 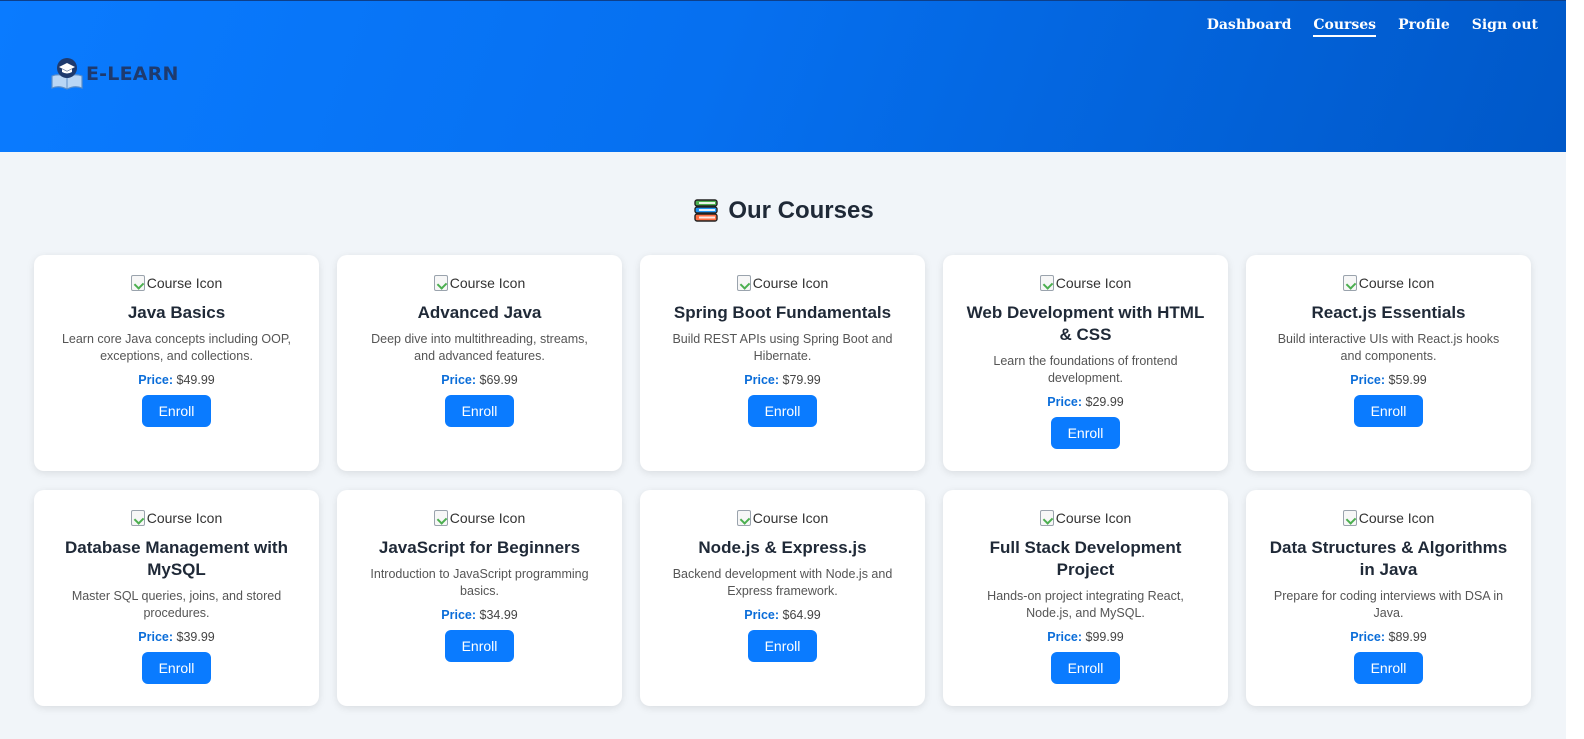 I want to click on course-price: Price: $99.99, so click(x=1085, y=637).